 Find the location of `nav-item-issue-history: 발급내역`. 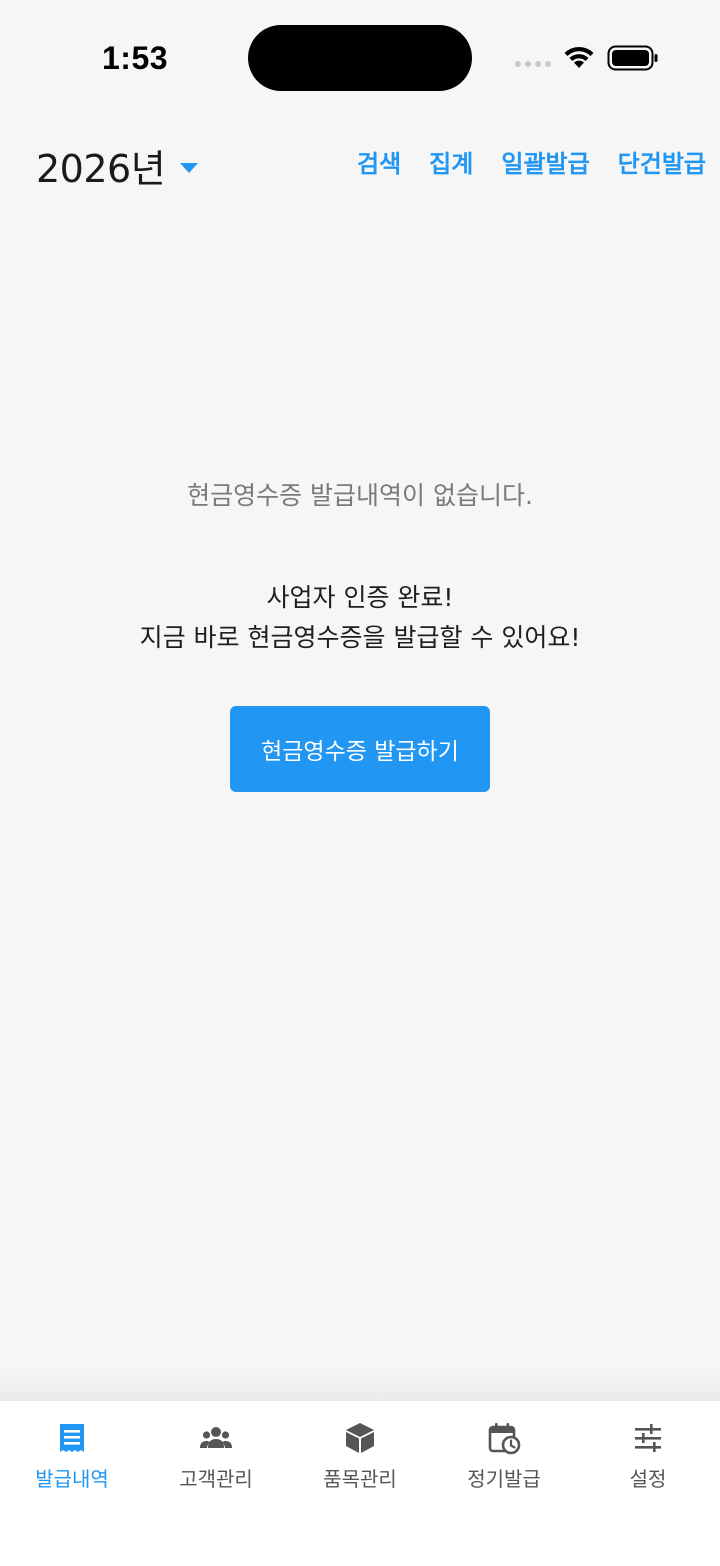

nav-item-issue-history: 발급내역 is located at coordinates (72, 1451).